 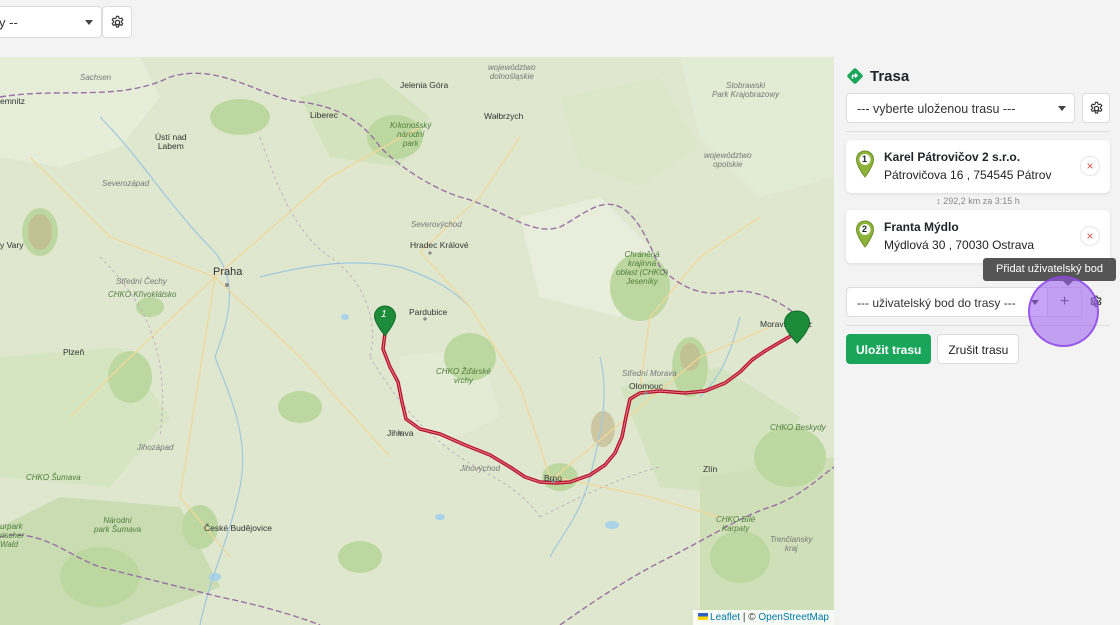 What do you see at coordinates (228, 272) in the screenshot?
I see `map-label: Praha` at bounding box center [228, 272].